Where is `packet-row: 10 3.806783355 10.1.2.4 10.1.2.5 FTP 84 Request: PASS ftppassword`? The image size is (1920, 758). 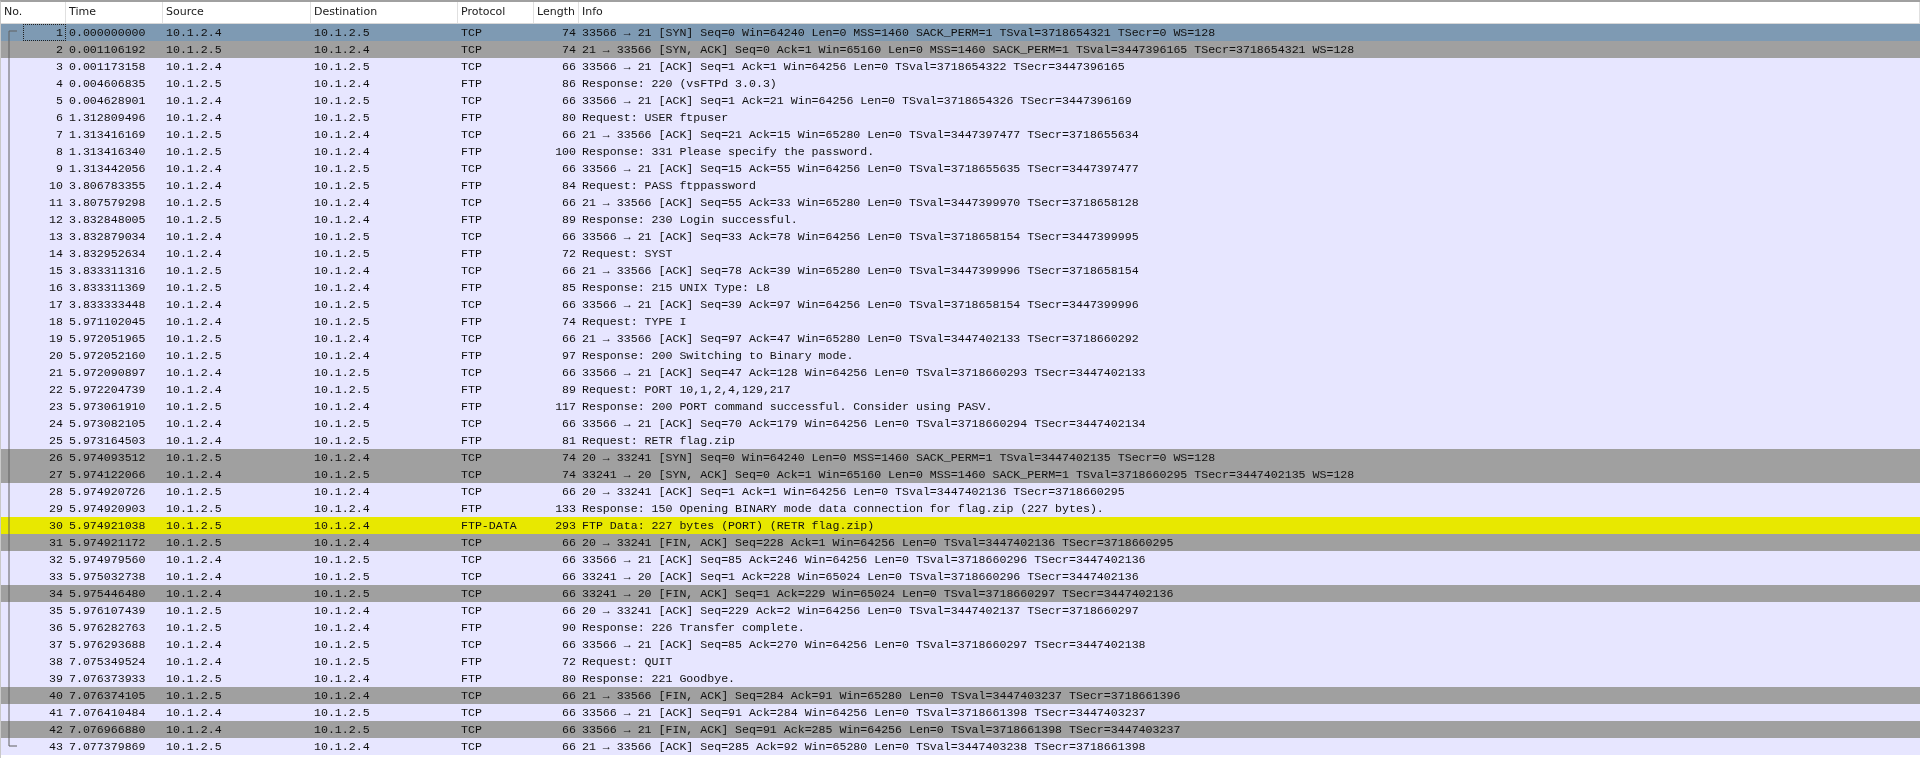 packet-row: 10 3.806783355 10.1.2.4 10.1.2.5 FTP 84 Request: PASS ftppassword is located at coordinates (960, 185).